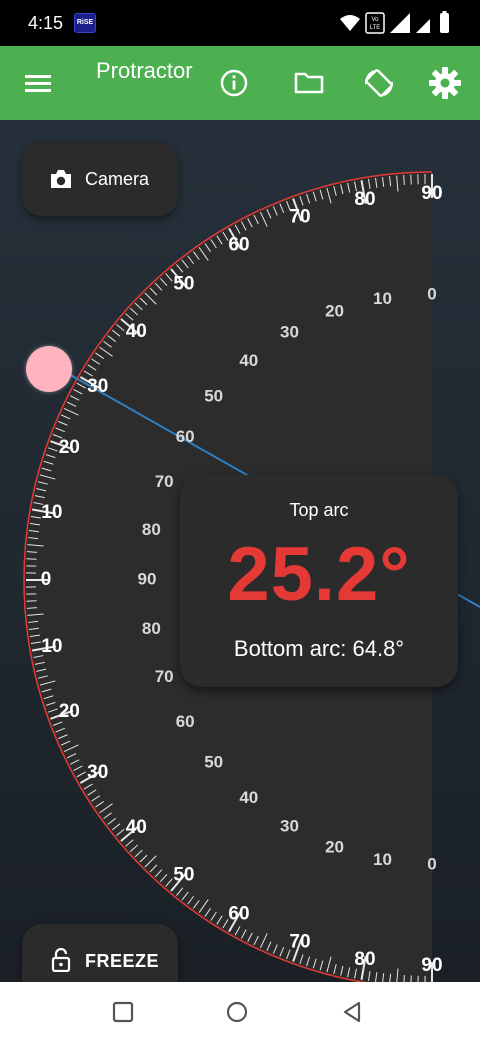 The width and height of the screenshot is (480, 1041). I want to click on carrier-badge: RiSE, so click(85, 23).